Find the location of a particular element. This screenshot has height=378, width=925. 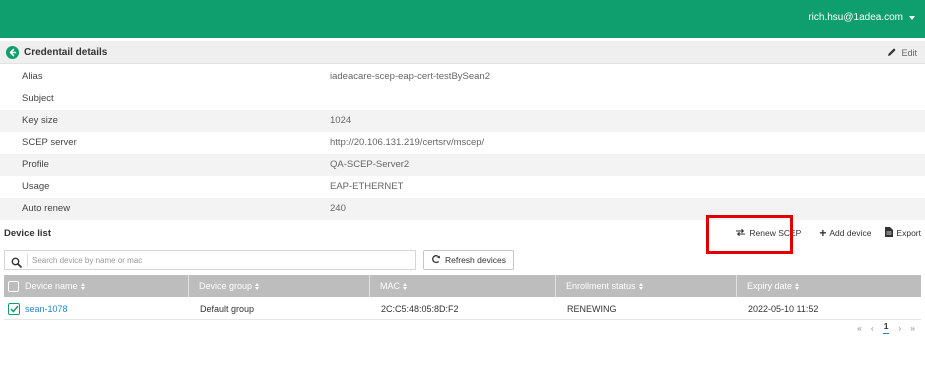

row-checkbox is located at coordinates (14, 309).